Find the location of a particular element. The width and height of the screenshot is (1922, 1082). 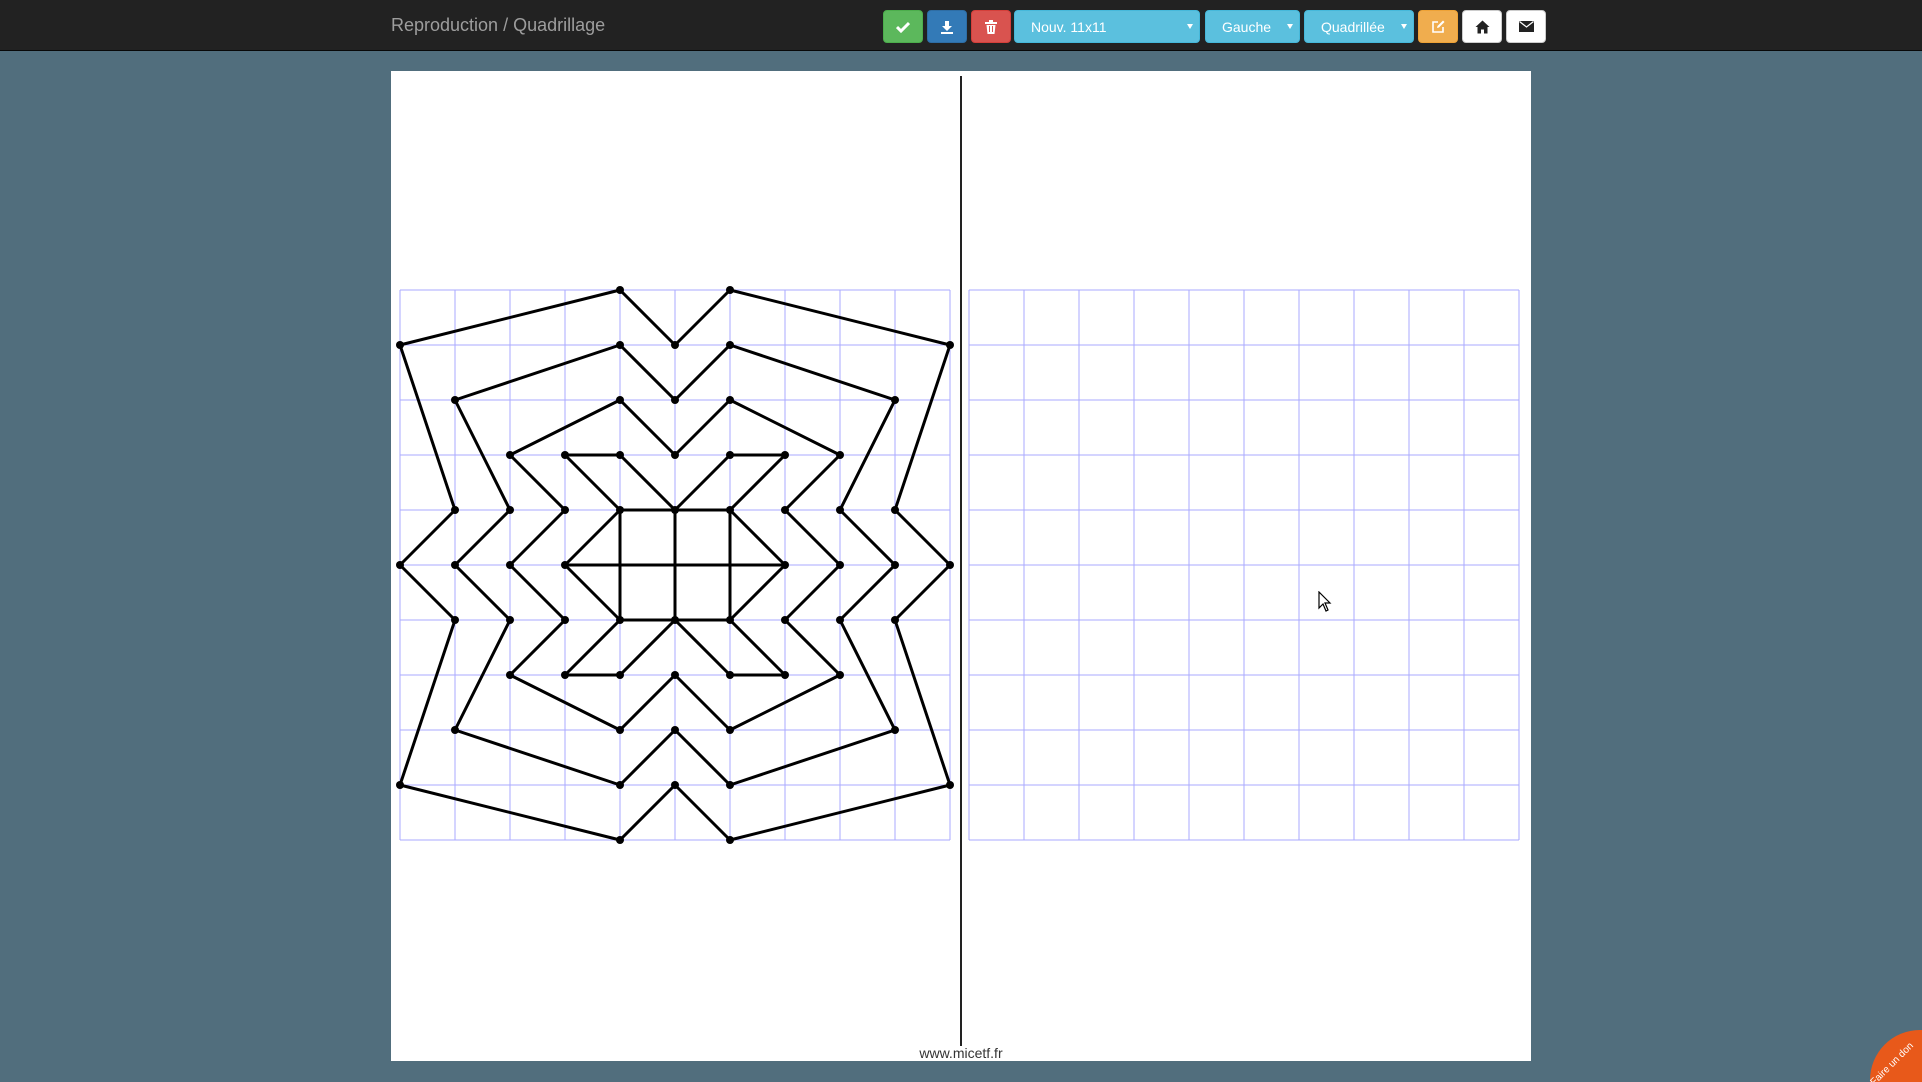

reproduction-grid is located at coordinates (1244, 565).